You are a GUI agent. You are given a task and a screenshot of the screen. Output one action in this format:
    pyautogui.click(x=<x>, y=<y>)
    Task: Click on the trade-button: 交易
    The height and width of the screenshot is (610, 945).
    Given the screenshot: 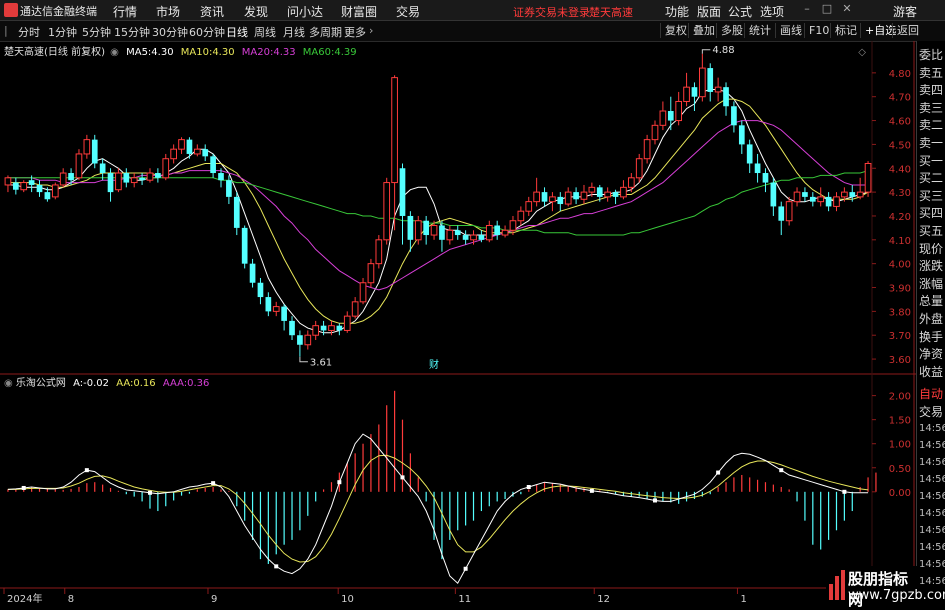 What is the action you would take?
    pyautogui.click(x=931, y=411)
    